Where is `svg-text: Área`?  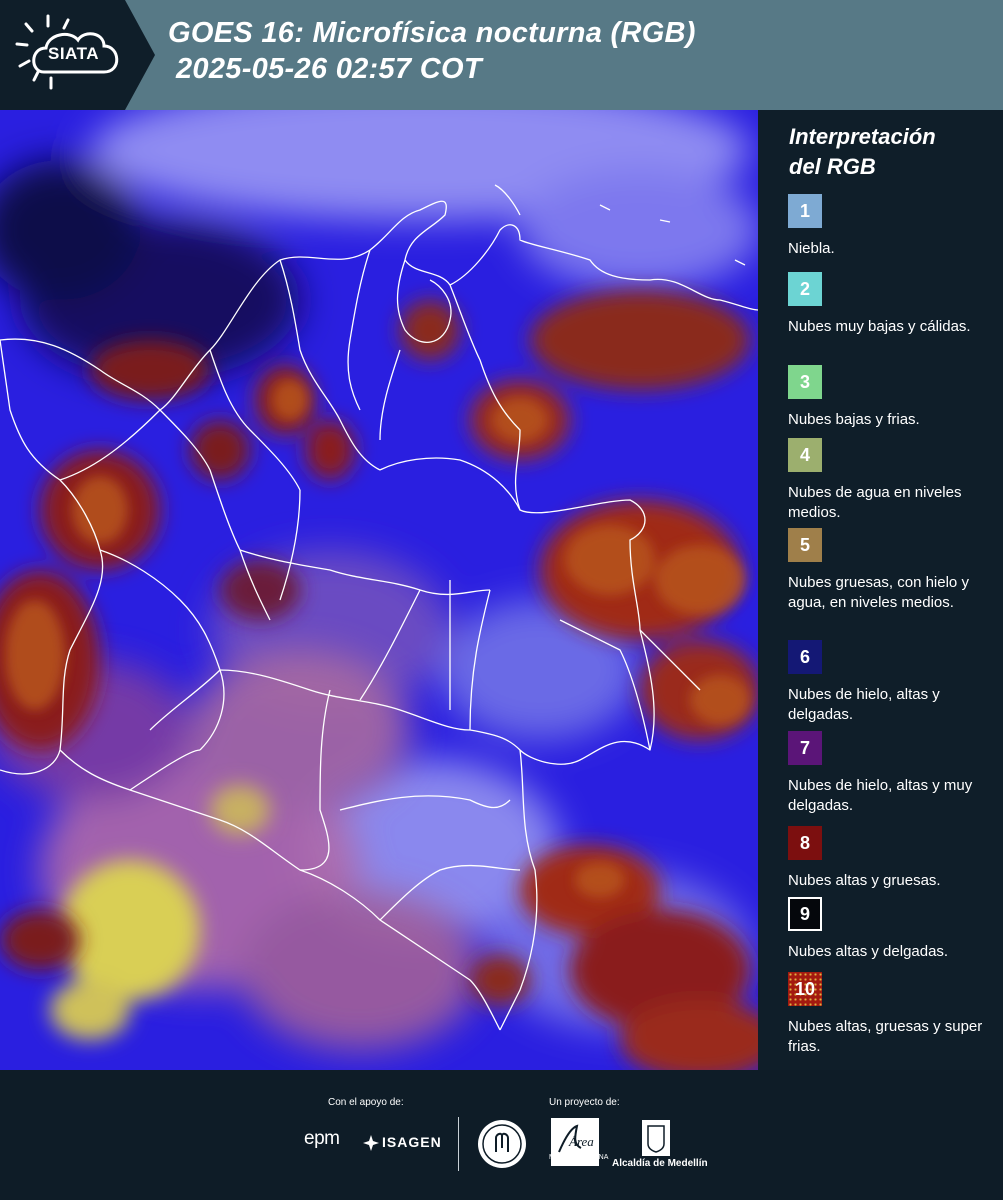 svg-text: Área is located at coordinates (581, 1141).